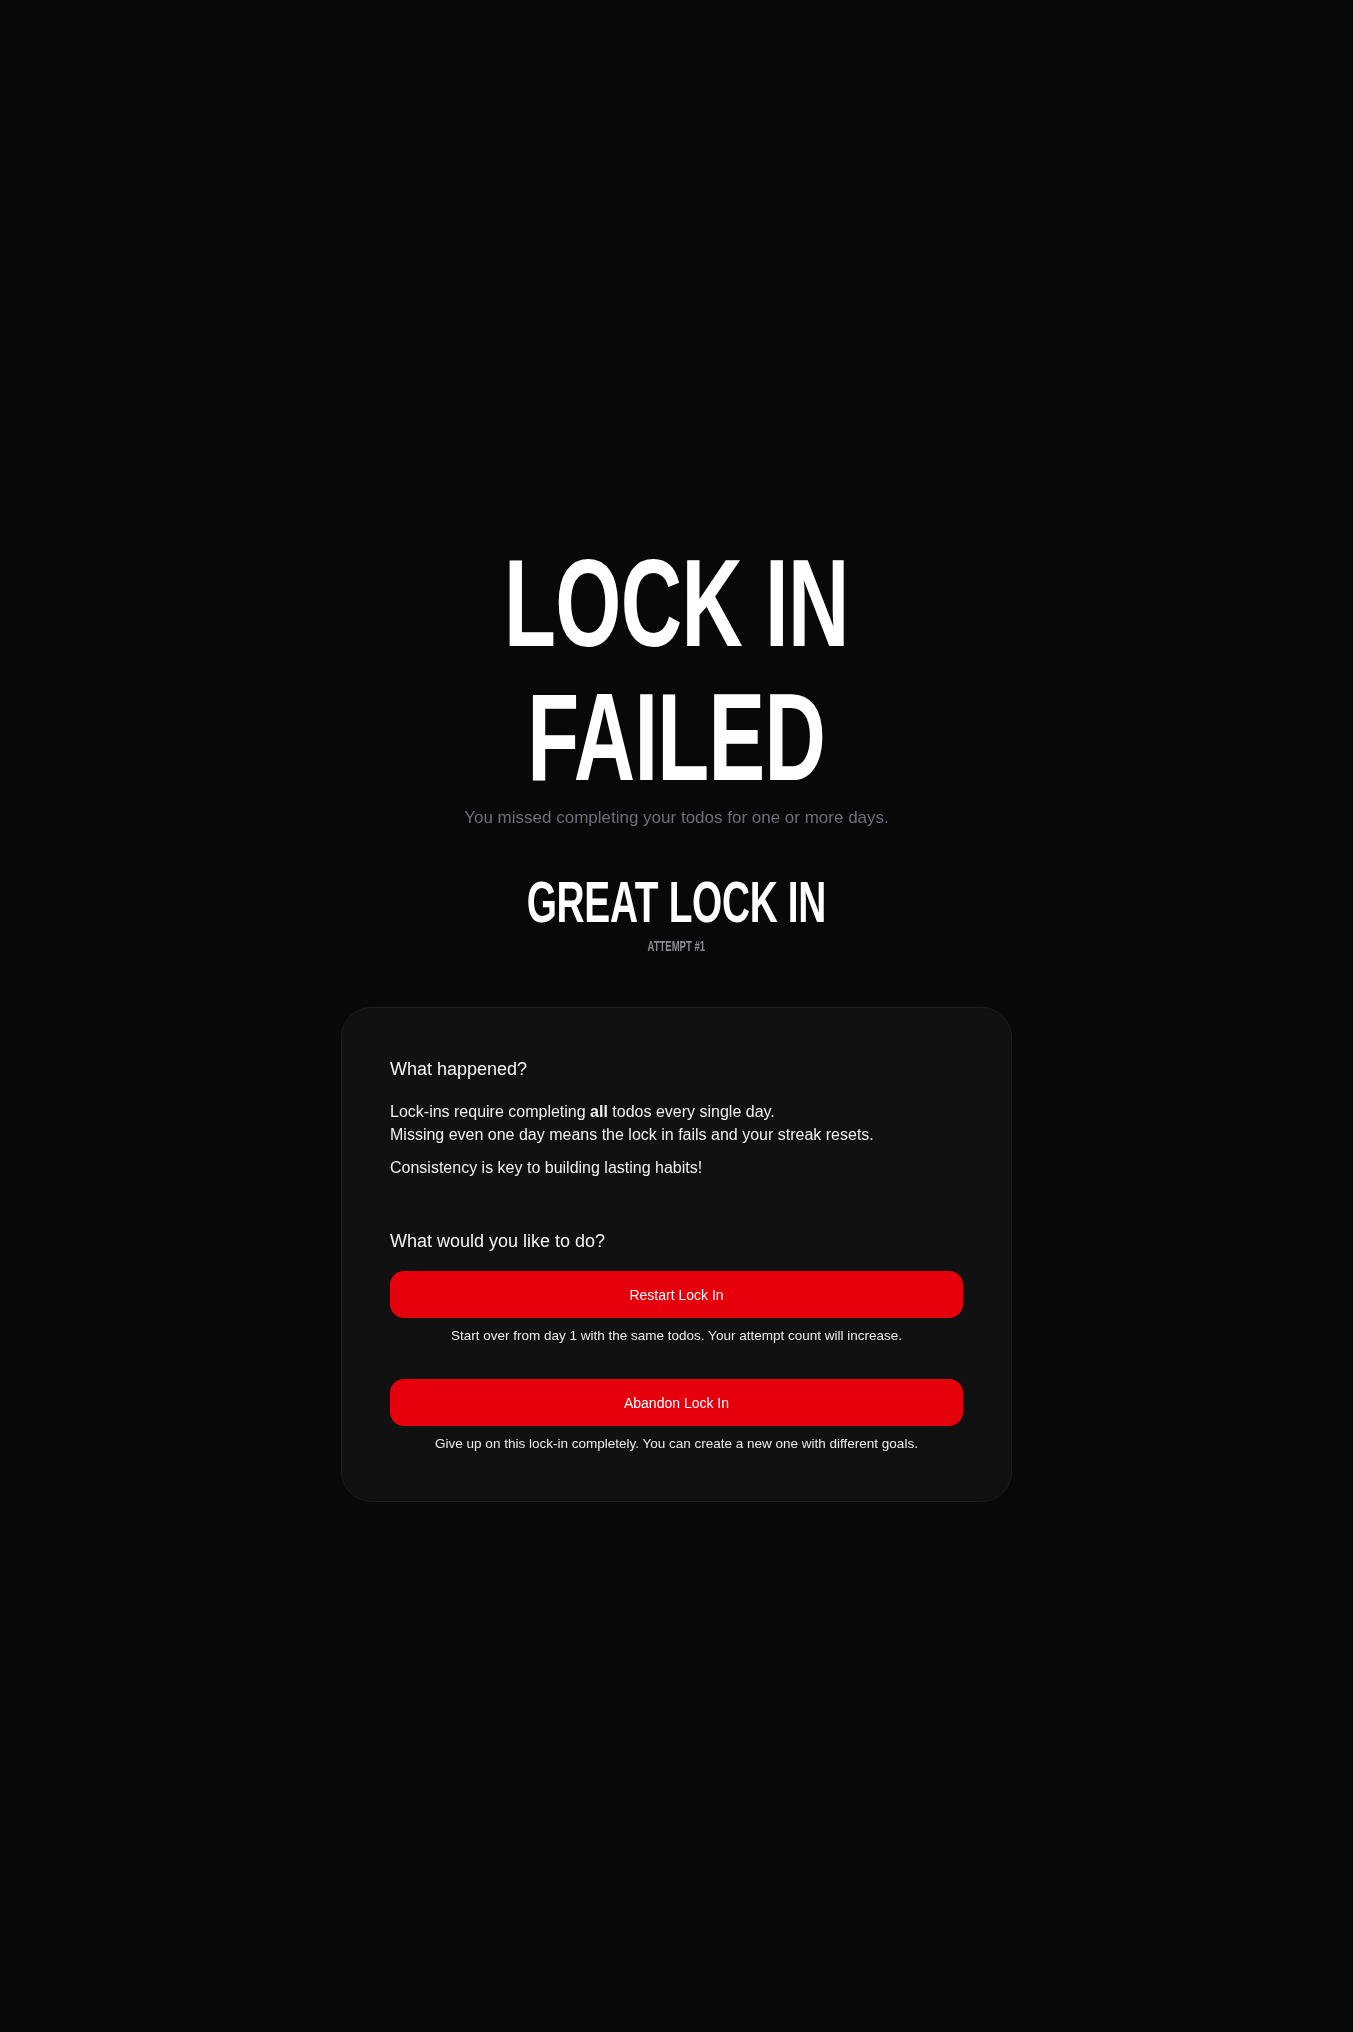 Image resolution: width=1353 pixels, height=2032 pixels. What do you see at coordinates (676, 1294) in the screenshot?
I see `action-button: Restart Lock In` at bounding box center [676, 1294].